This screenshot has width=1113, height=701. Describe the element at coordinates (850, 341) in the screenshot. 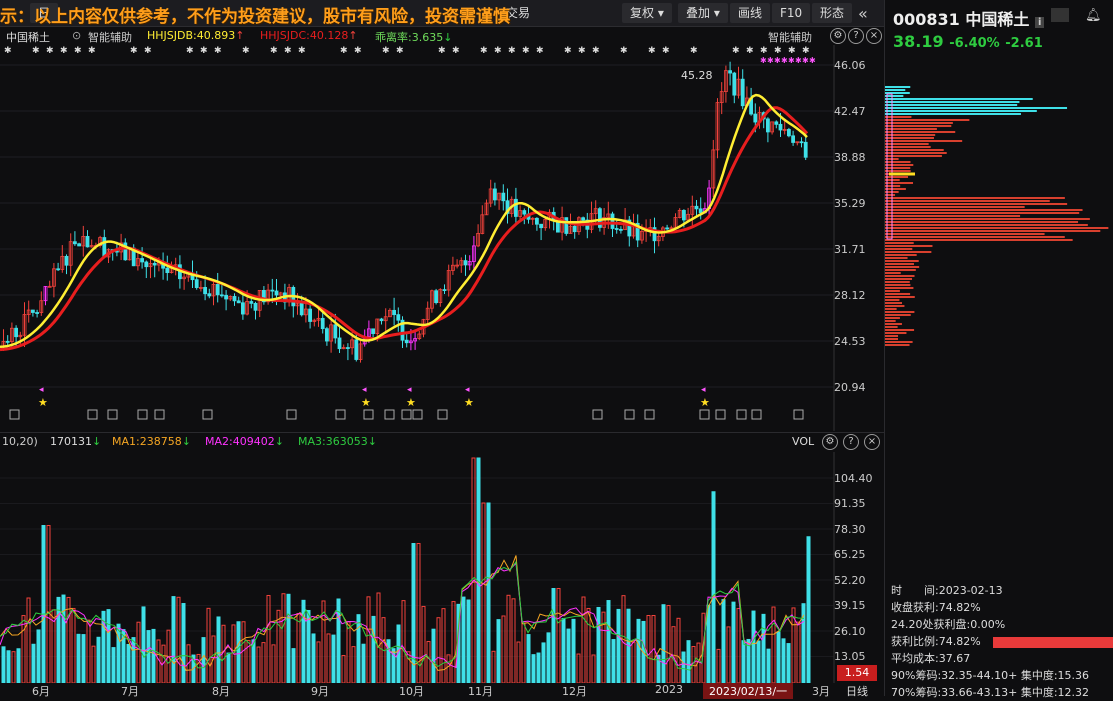

I see `price-tick: 24.53` at that location.